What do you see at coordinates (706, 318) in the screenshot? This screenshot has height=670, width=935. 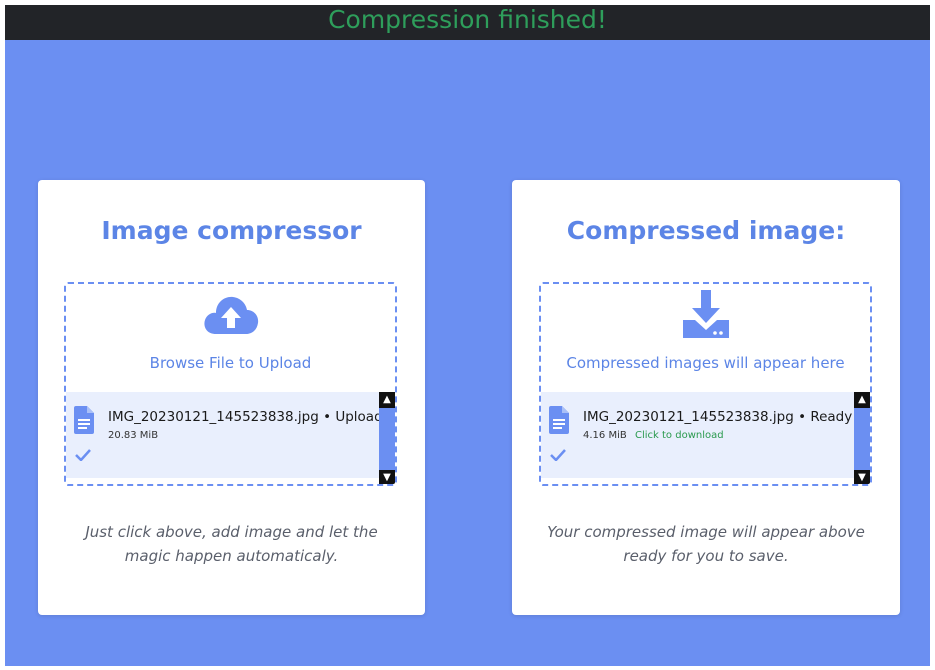 I see `download-tray-icon` at bounding box center [706, 318].